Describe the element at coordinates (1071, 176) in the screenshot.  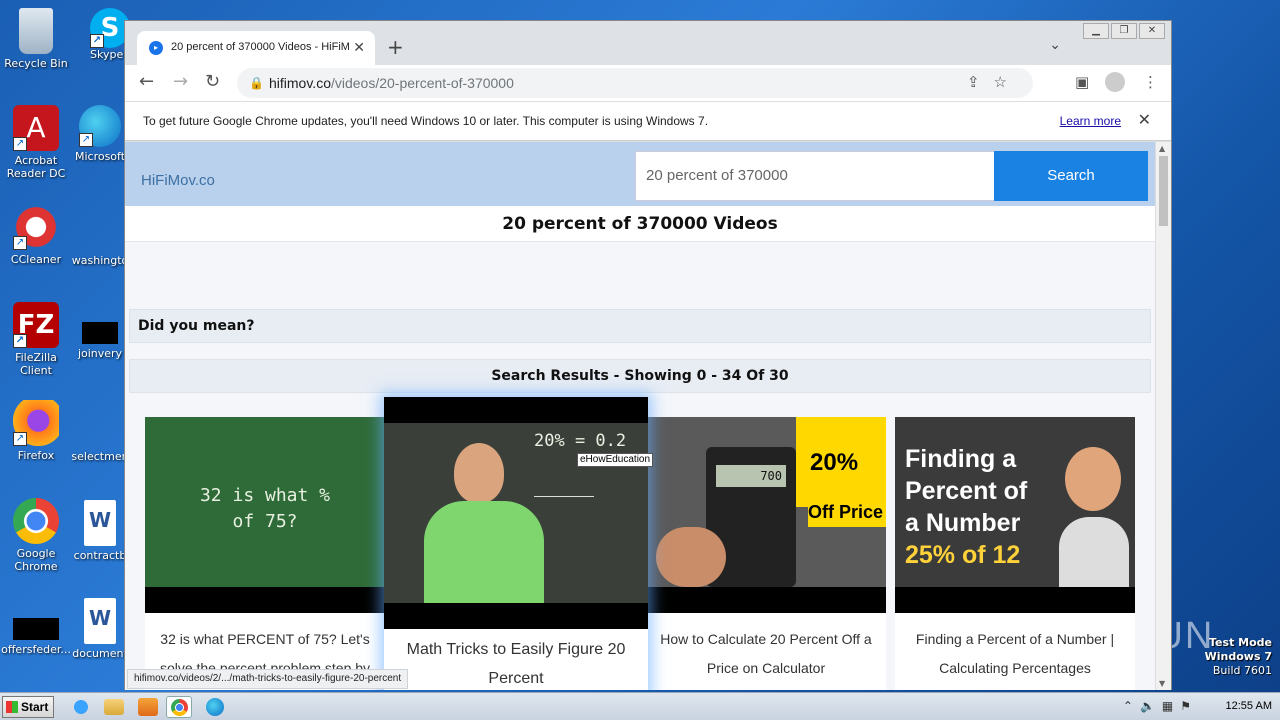
I see `search-button: Search` at that location.